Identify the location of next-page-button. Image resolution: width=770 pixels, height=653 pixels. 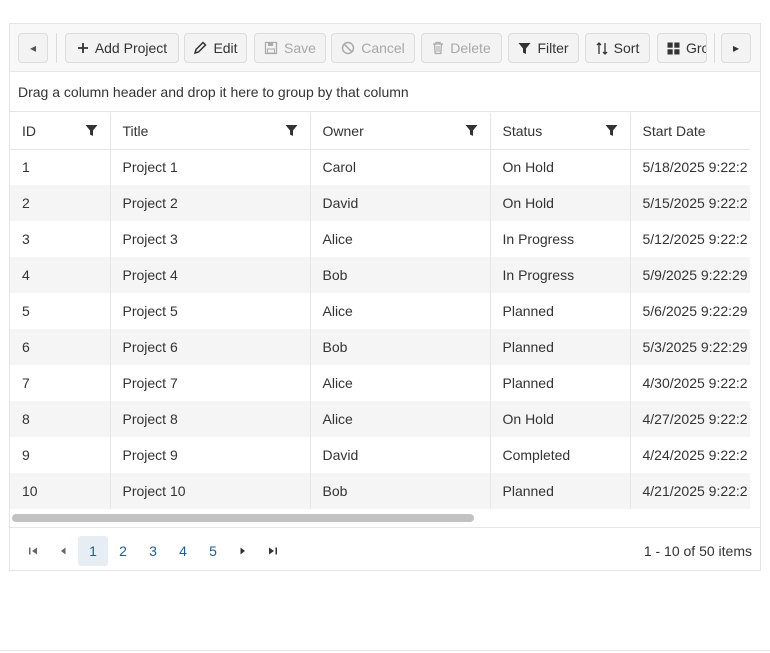
(243, 551).